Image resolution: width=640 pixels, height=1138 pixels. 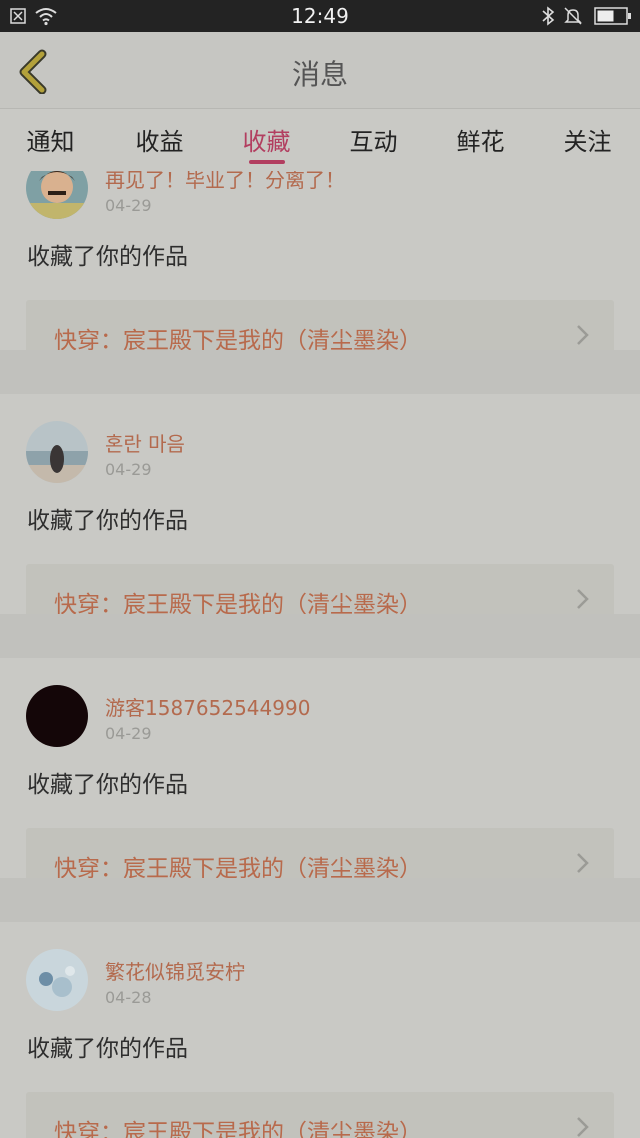 I want to click on username: 游客1587652544990, so click(x=207, y=706).